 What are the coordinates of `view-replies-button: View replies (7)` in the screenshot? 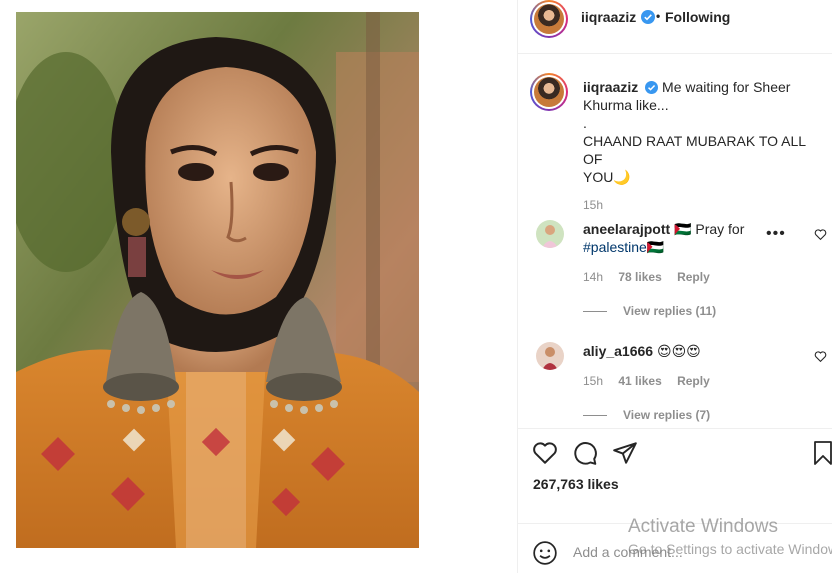 It's located at (646, 415).